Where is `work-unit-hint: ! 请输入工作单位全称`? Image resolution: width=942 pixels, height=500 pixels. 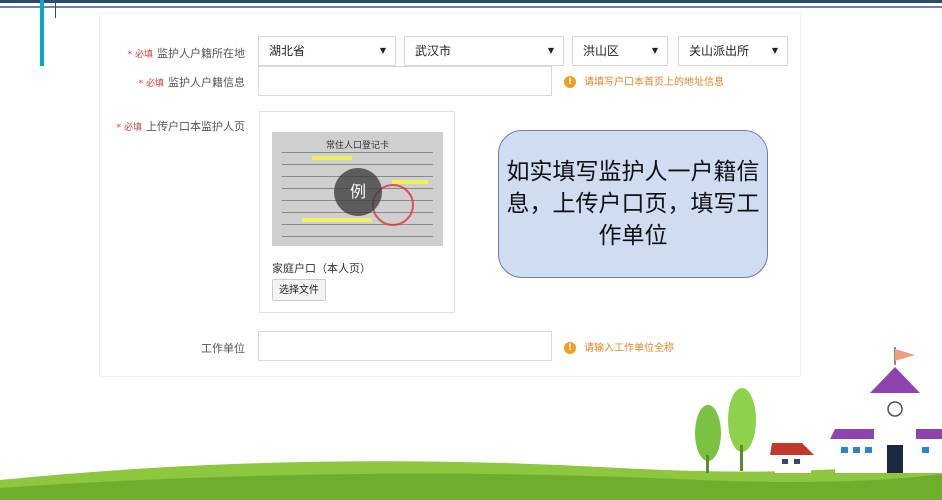
work-unit-hint: ! 请输入工作单位全称 is located at coordinates (619, 346).